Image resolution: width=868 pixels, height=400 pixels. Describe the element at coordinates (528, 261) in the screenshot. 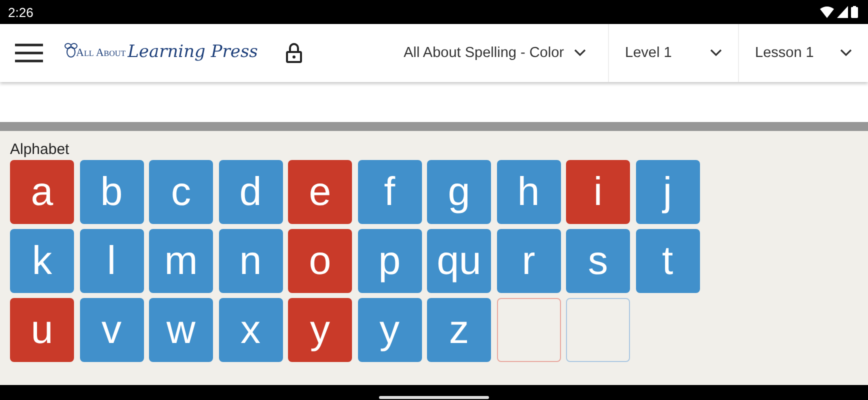

I see `letter-tile: r` at that location.